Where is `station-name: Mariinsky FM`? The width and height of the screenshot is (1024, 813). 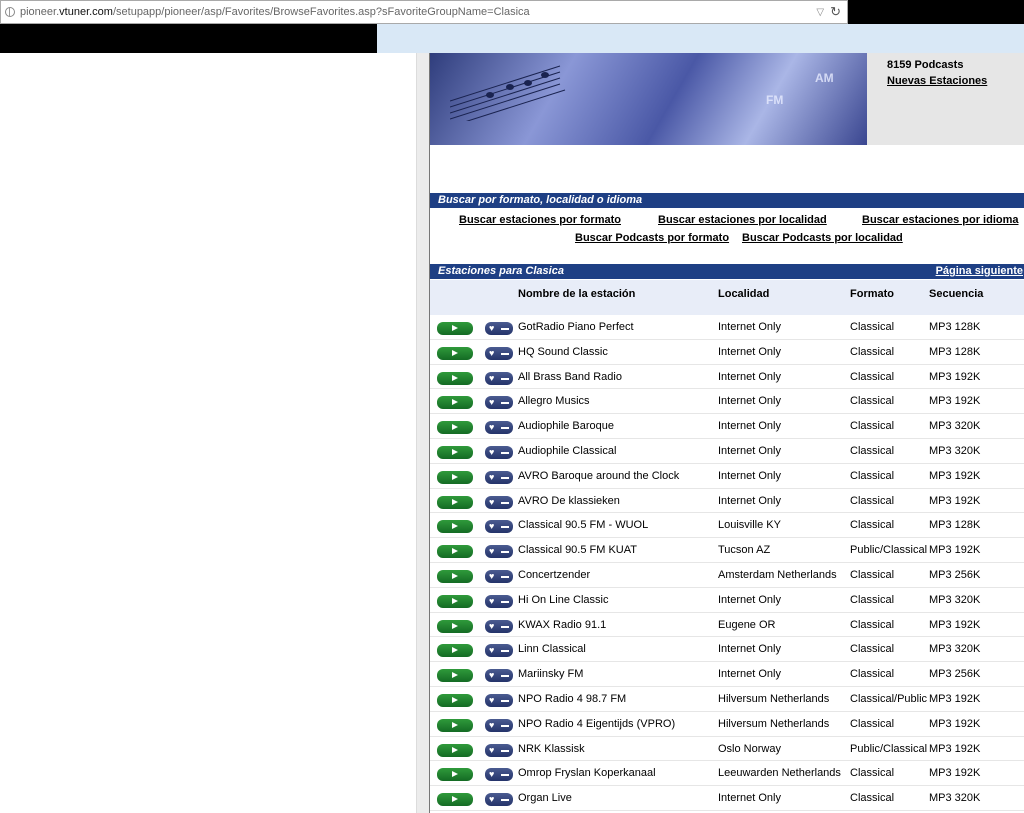 station-name: Mariinsky FM is located at coordinates (550, 674).